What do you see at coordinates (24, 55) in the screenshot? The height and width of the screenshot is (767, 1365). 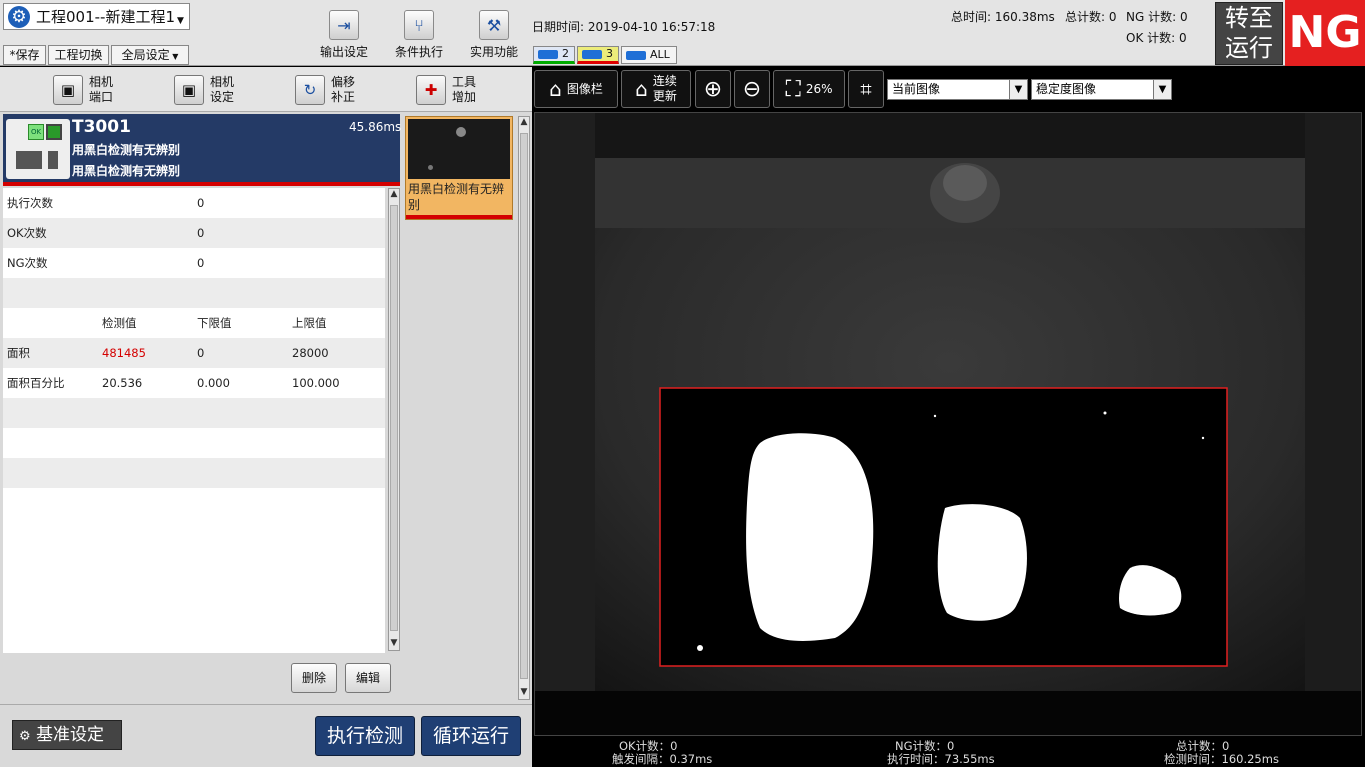 I see `save-button: *保存` at bounding box center [24, 55].